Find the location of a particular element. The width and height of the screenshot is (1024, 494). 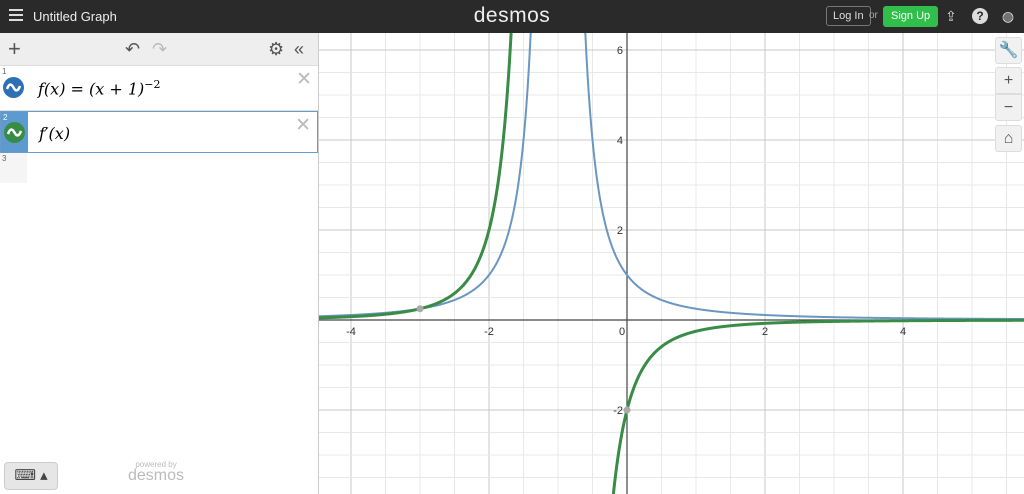

expression-text: f(x) = (x + 1) is located at coordinates (91, 89).